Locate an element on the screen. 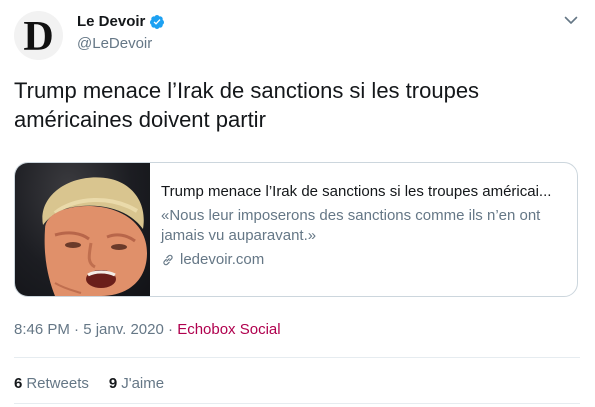 This screenshot has width=595, height=407. card-domain: ledevoir.com is located at coordinates (366, 260).